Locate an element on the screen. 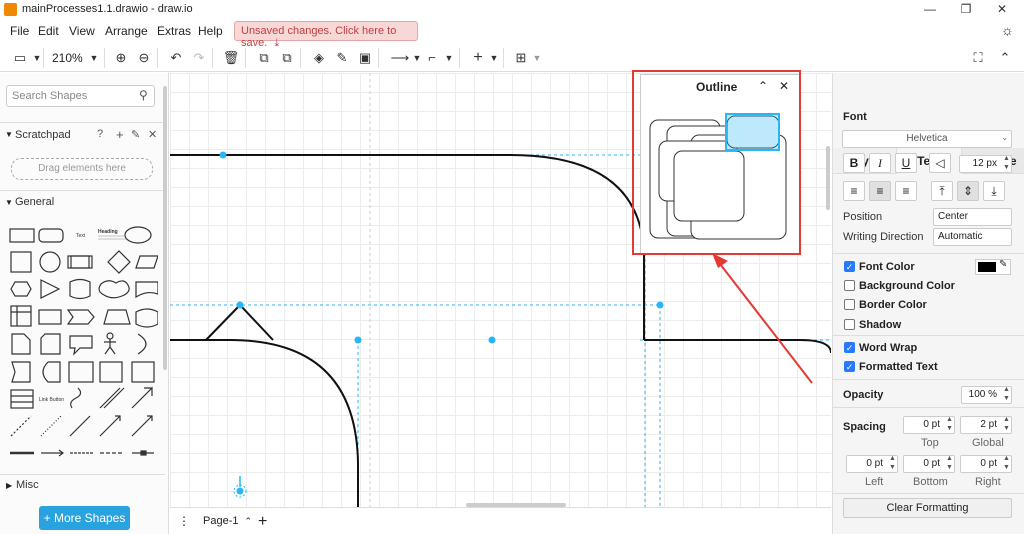 The image size is (1024, 534). bold-button: B is located at coordinates (854, 163).